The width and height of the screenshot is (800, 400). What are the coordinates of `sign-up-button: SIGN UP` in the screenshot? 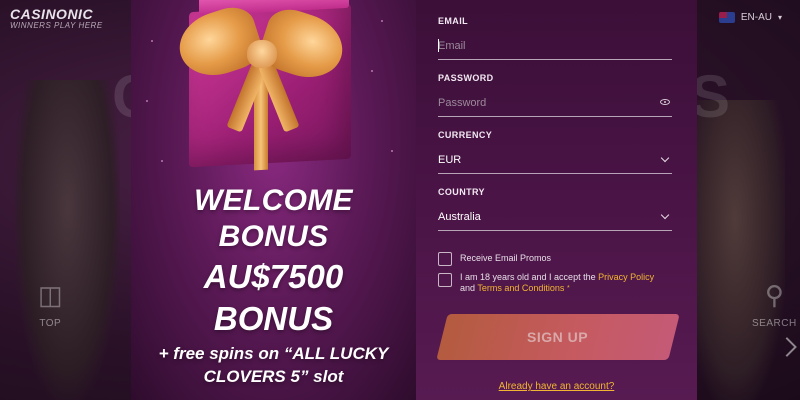 It's located at (558, 337).